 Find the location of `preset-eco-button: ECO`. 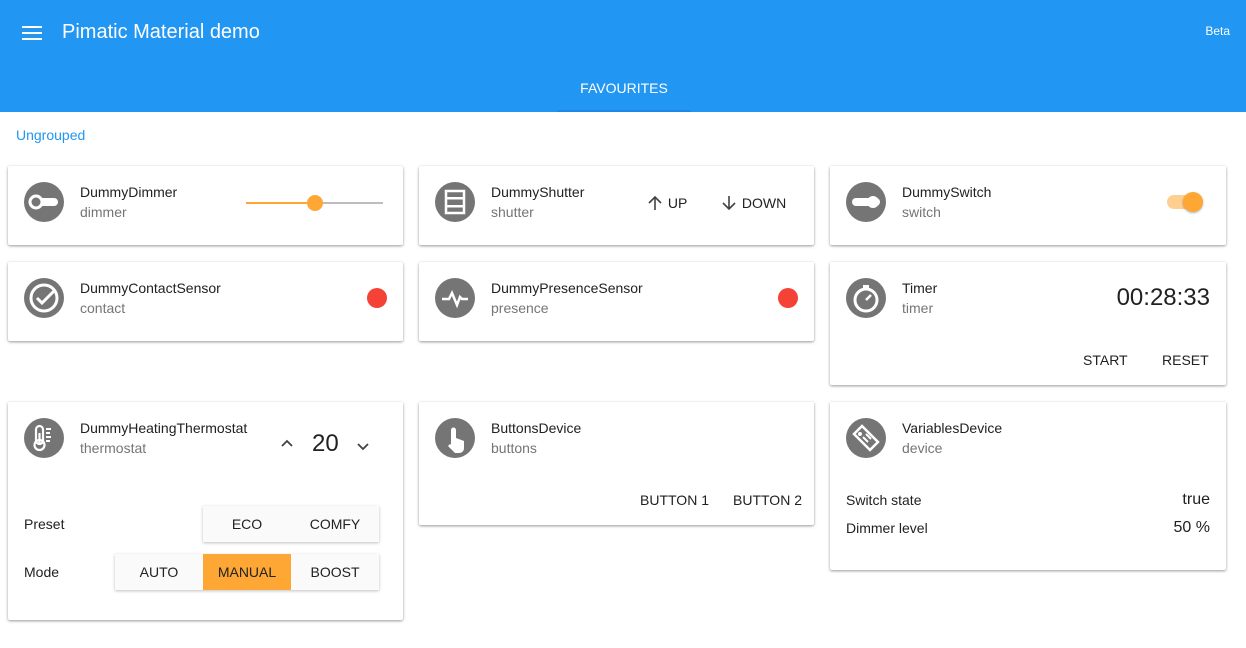

preset-eco-button: ECO is located at coordinates (247, 524).